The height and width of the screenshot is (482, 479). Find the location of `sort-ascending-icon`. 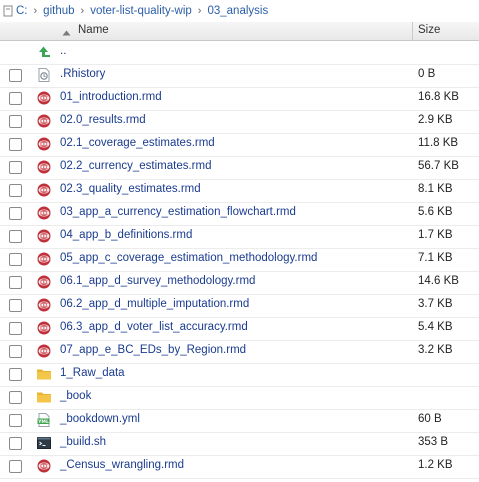

sort-ascending-icon is located at coordinates (66, 33).